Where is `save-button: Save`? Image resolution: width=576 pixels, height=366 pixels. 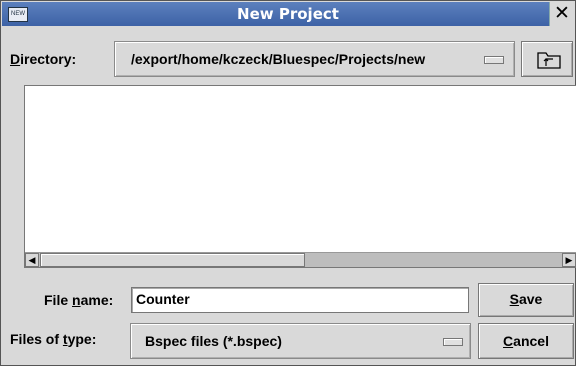 save-button: Save is located at coordinates (526, 300).